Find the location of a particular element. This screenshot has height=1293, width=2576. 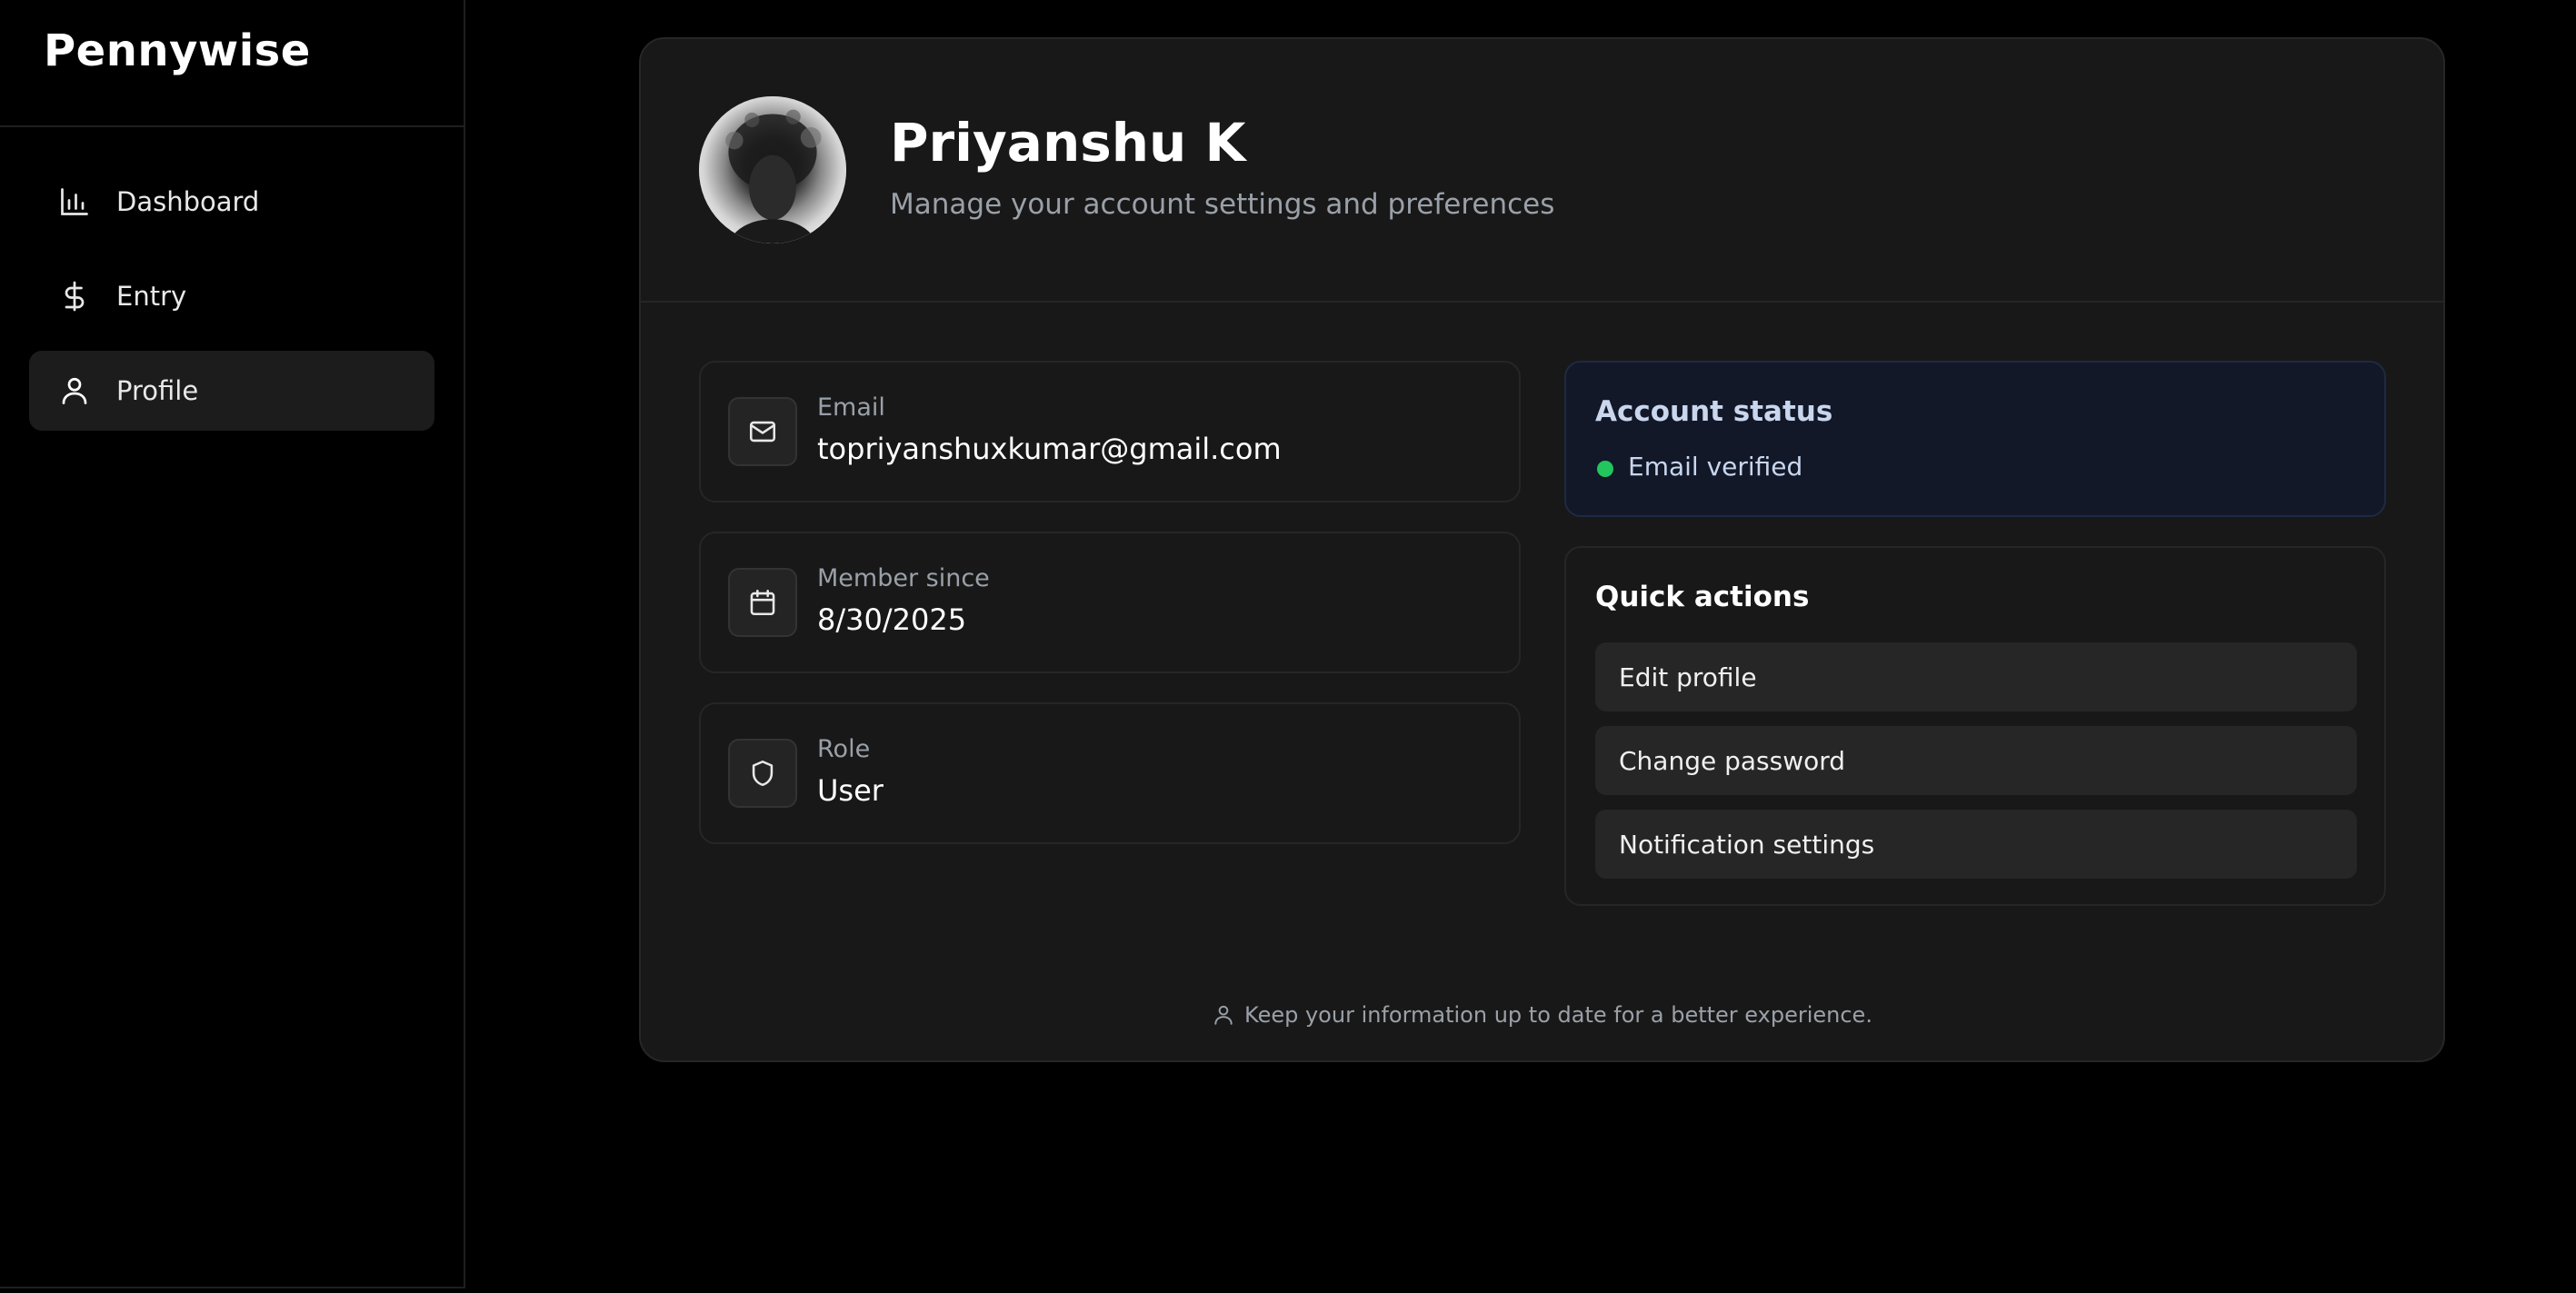

avatar is located at coordinates (773, 170).